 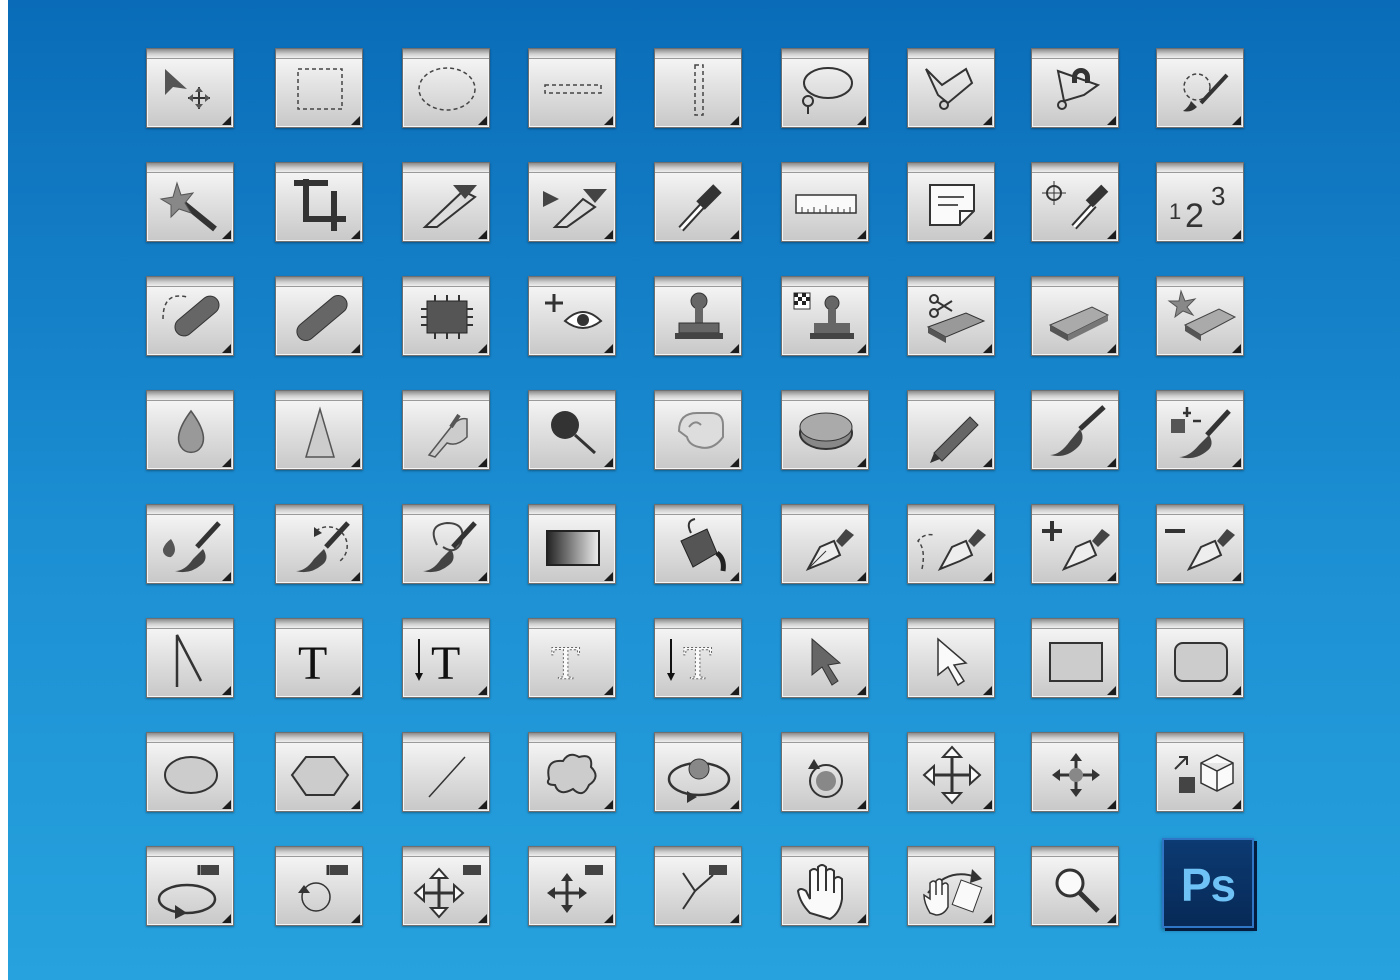 I want to click on freeform-pen-icon, so click(x=951, y=550).